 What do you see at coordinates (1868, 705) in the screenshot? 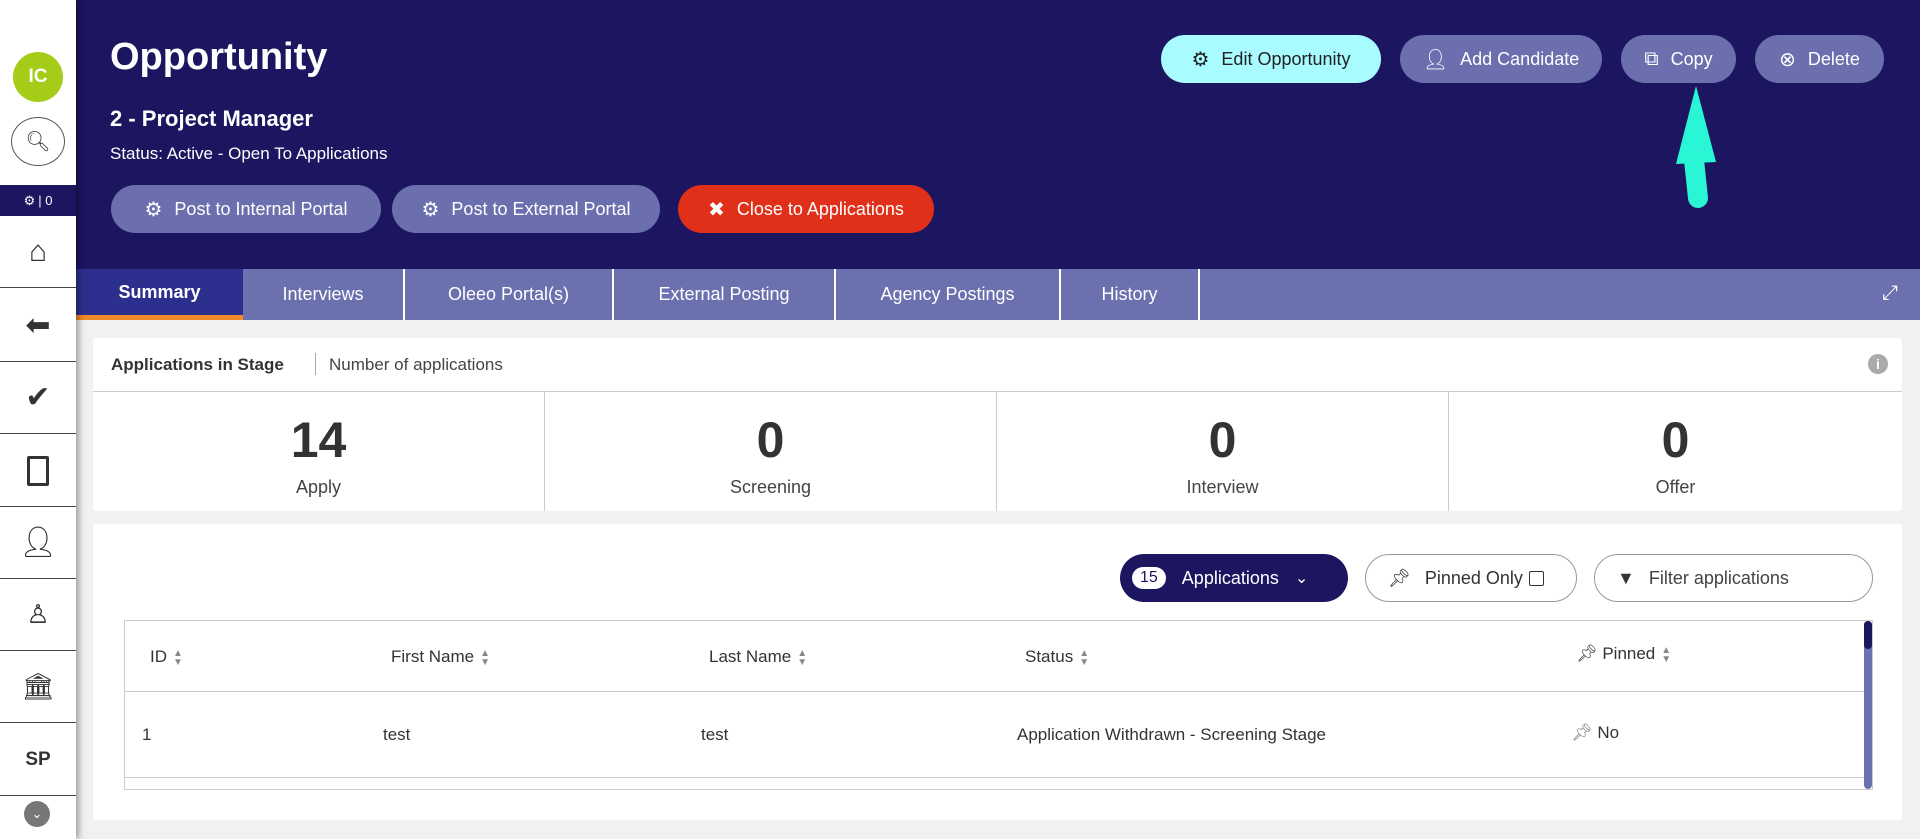
I see `scrollbar` at bounding box center [1868, 705].